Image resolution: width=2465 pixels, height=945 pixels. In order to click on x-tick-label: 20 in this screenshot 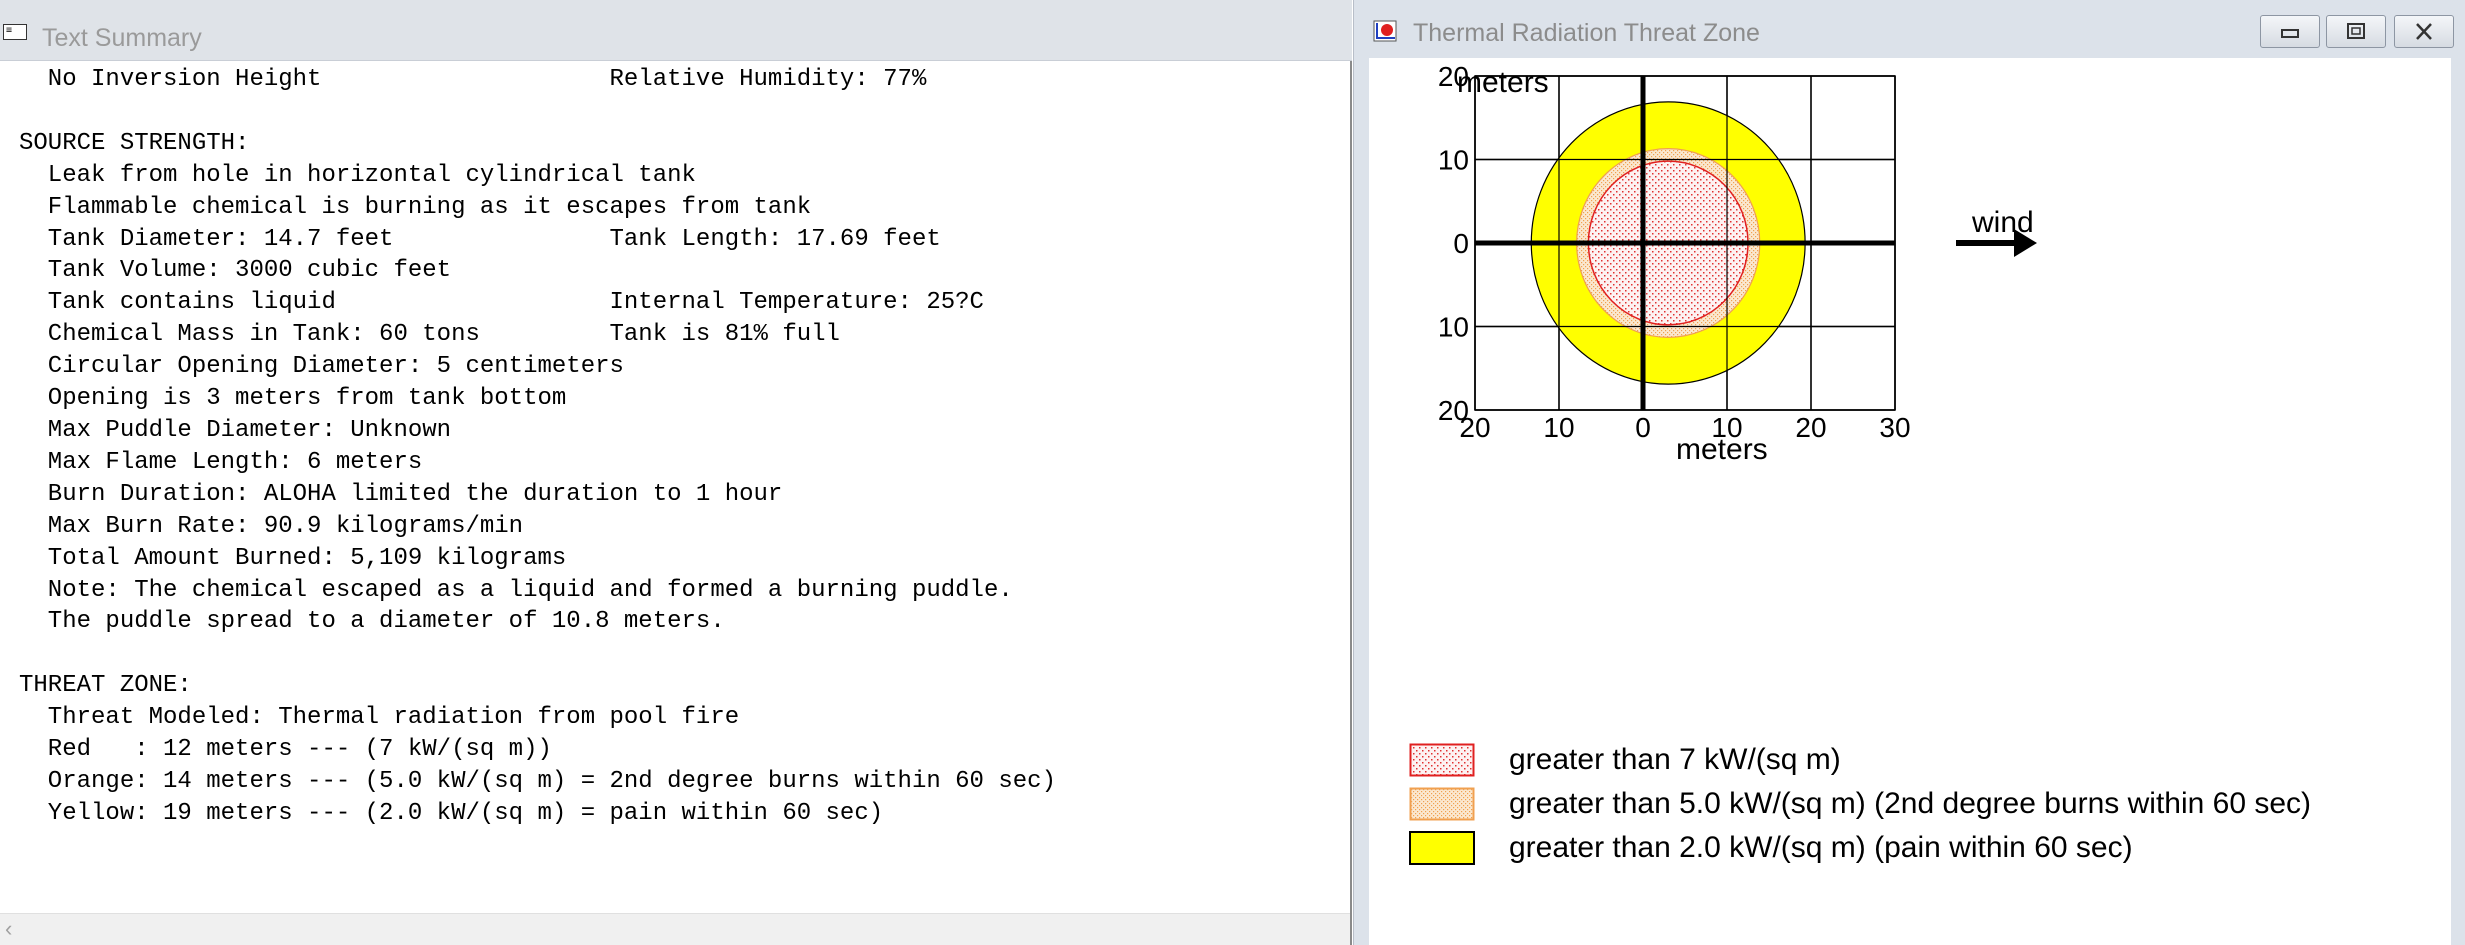, I will do `click(1810, 427)`.